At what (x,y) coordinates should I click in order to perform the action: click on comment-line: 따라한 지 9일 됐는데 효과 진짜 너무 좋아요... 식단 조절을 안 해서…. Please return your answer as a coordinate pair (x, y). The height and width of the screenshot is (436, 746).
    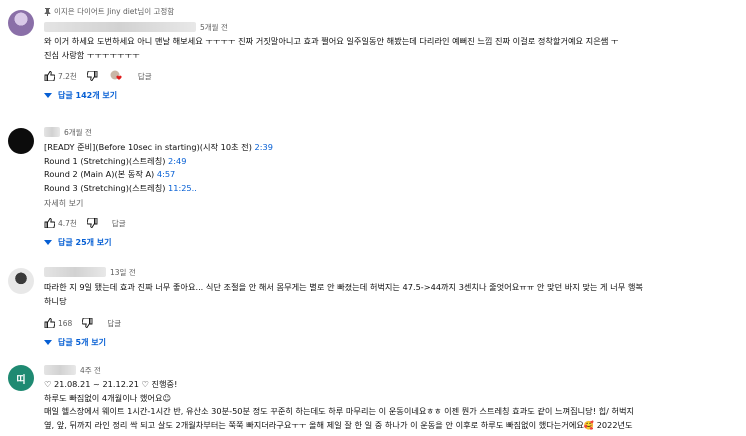
    Looking at the image, I should click on (343, 287).